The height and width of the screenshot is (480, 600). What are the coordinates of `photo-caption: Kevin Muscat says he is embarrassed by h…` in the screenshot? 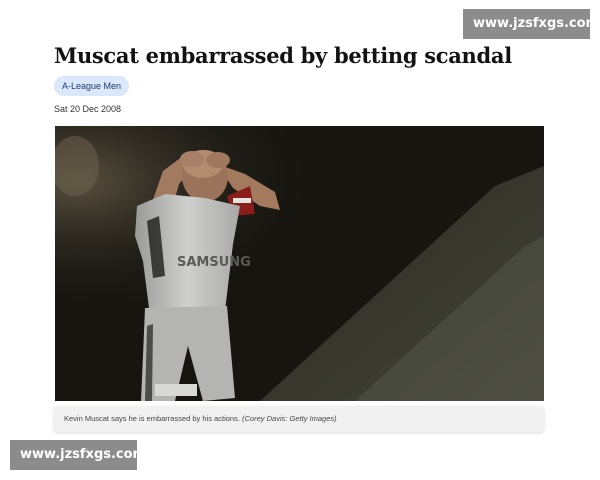 It's located at (299, 419).